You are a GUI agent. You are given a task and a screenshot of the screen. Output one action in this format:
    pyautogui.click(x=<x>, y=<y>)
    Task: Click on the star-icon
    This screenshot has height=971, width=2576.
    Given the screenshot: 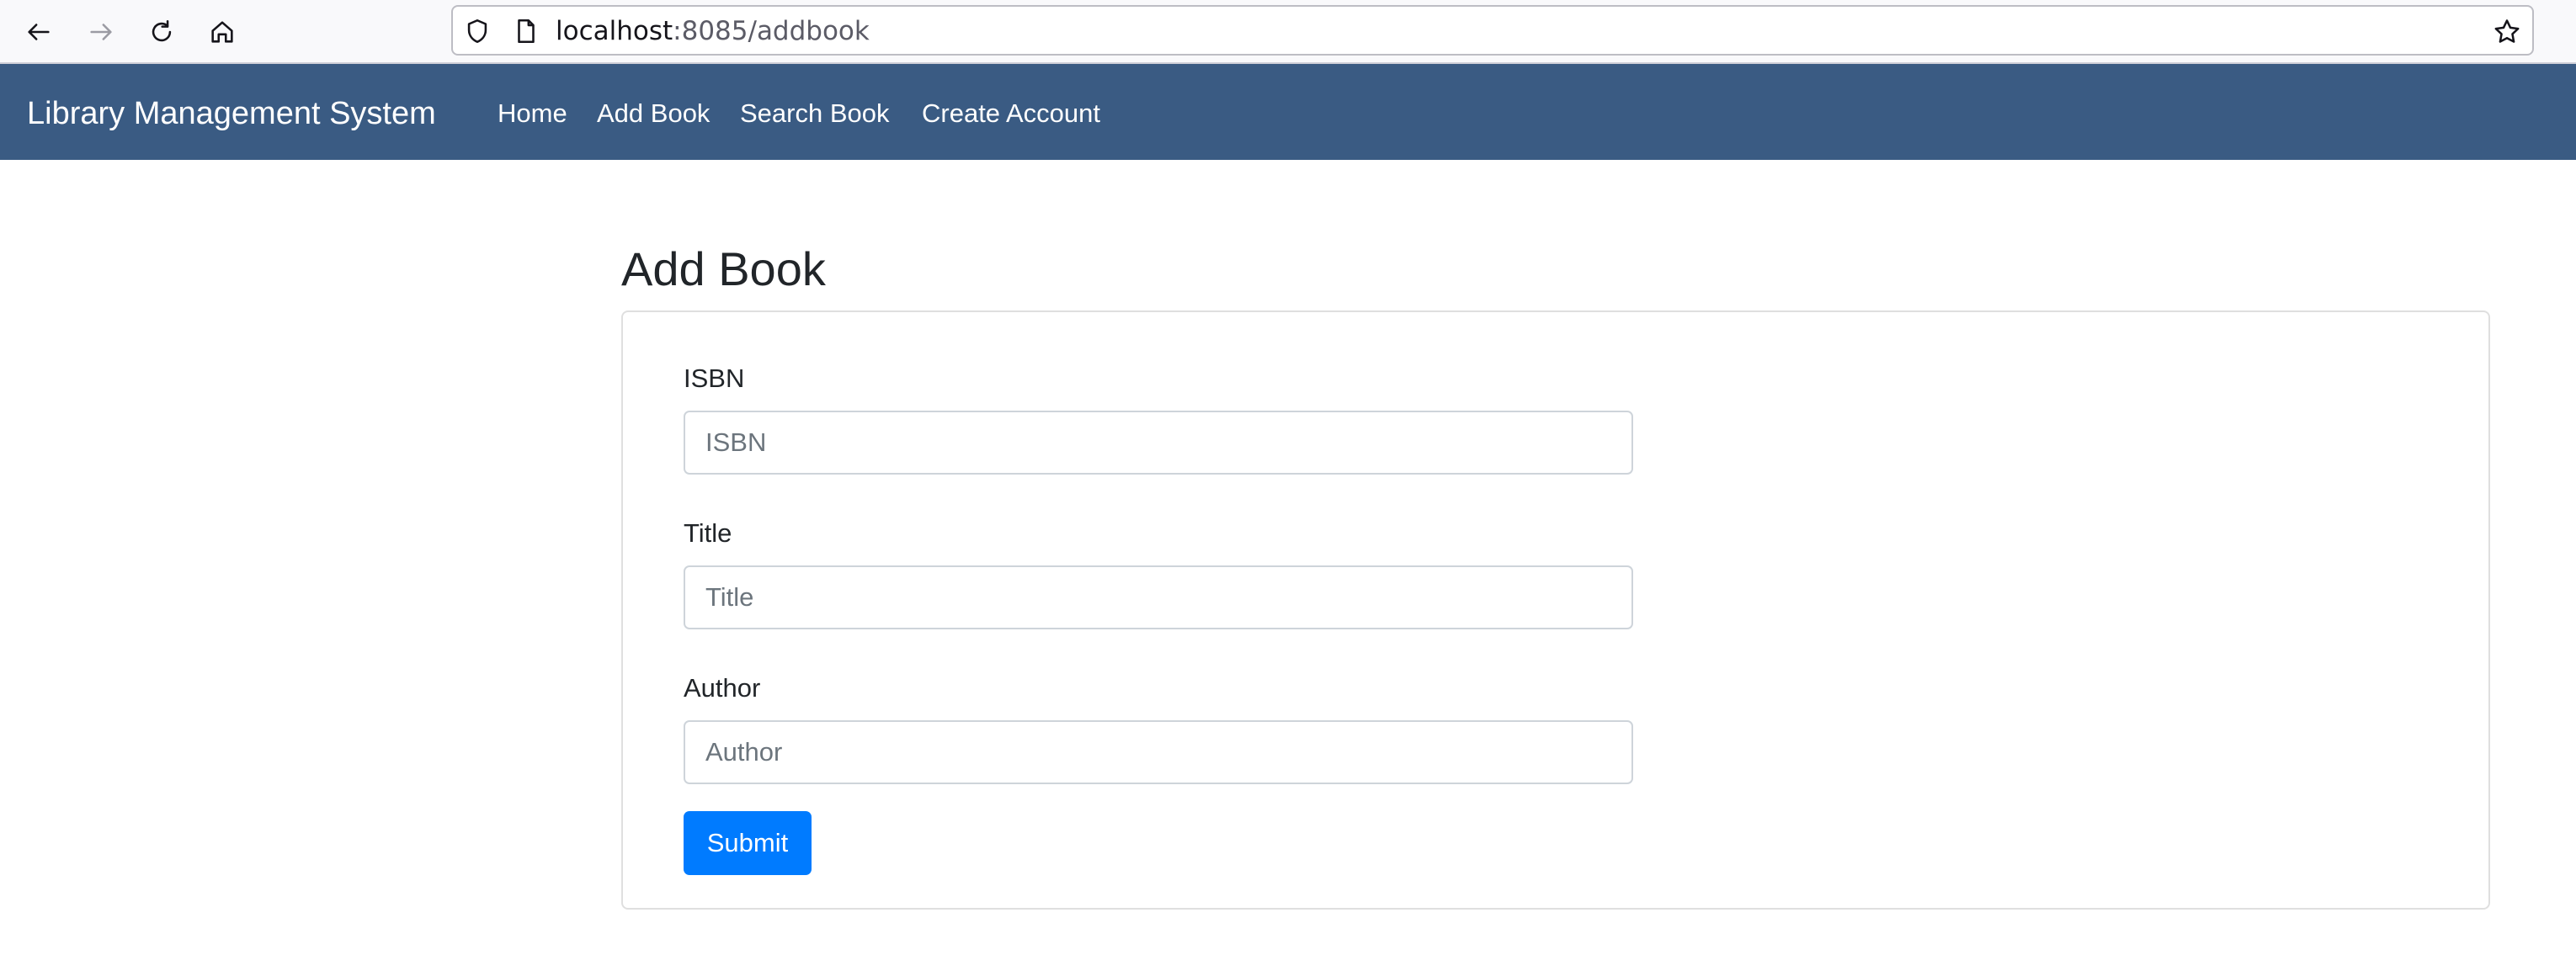 What is the action you would take?
    pyautogui.click(x=2507, y=32)
    